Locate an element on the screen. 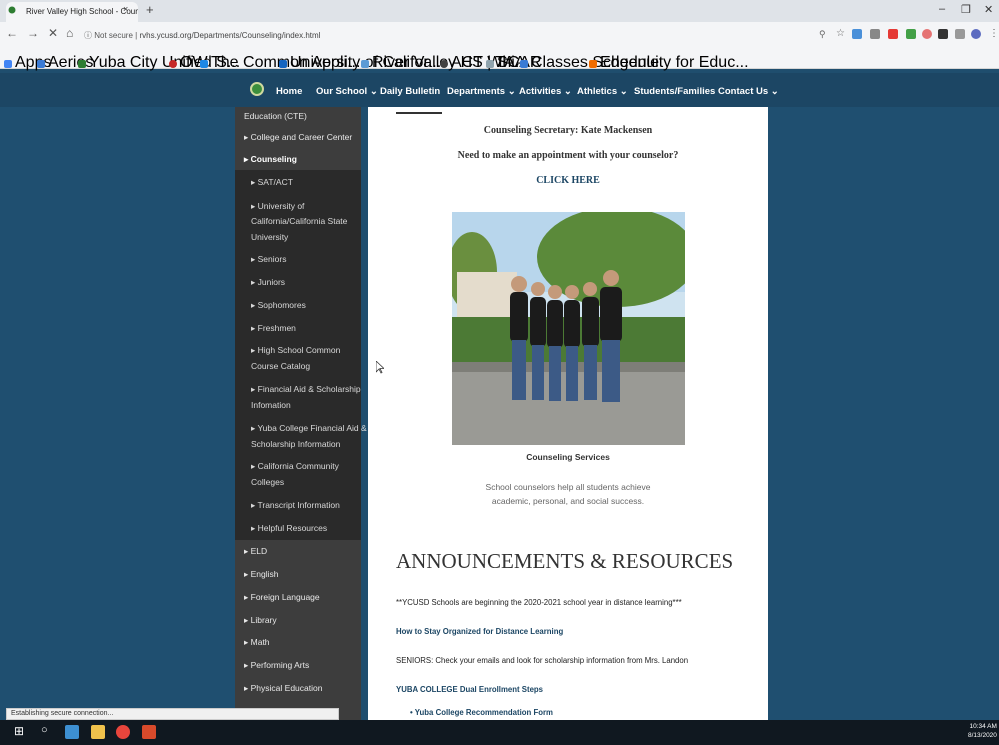 This screenshot has height=745, width=999. sidebar-item-library: ▸ Library is located at coordinates (260, 620).